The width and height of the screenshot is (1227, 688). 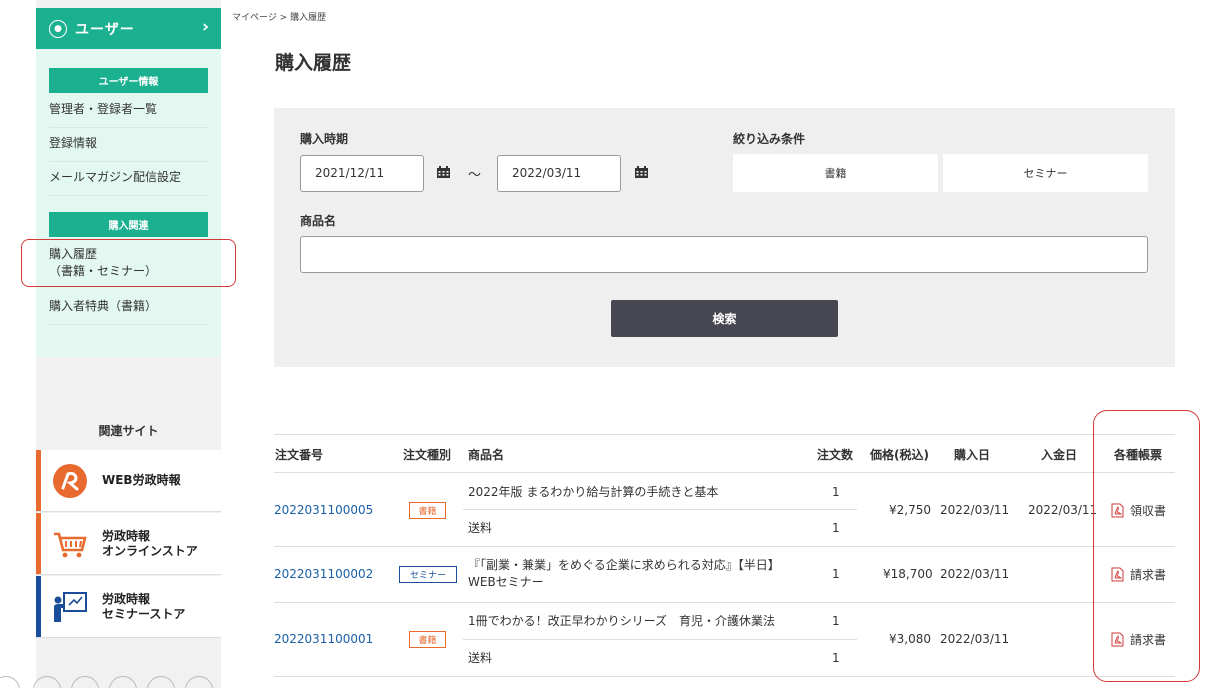 I want to click on sidebar-item-mail-magazine: メールマガジン配信設定, so click(x=129, y=182).